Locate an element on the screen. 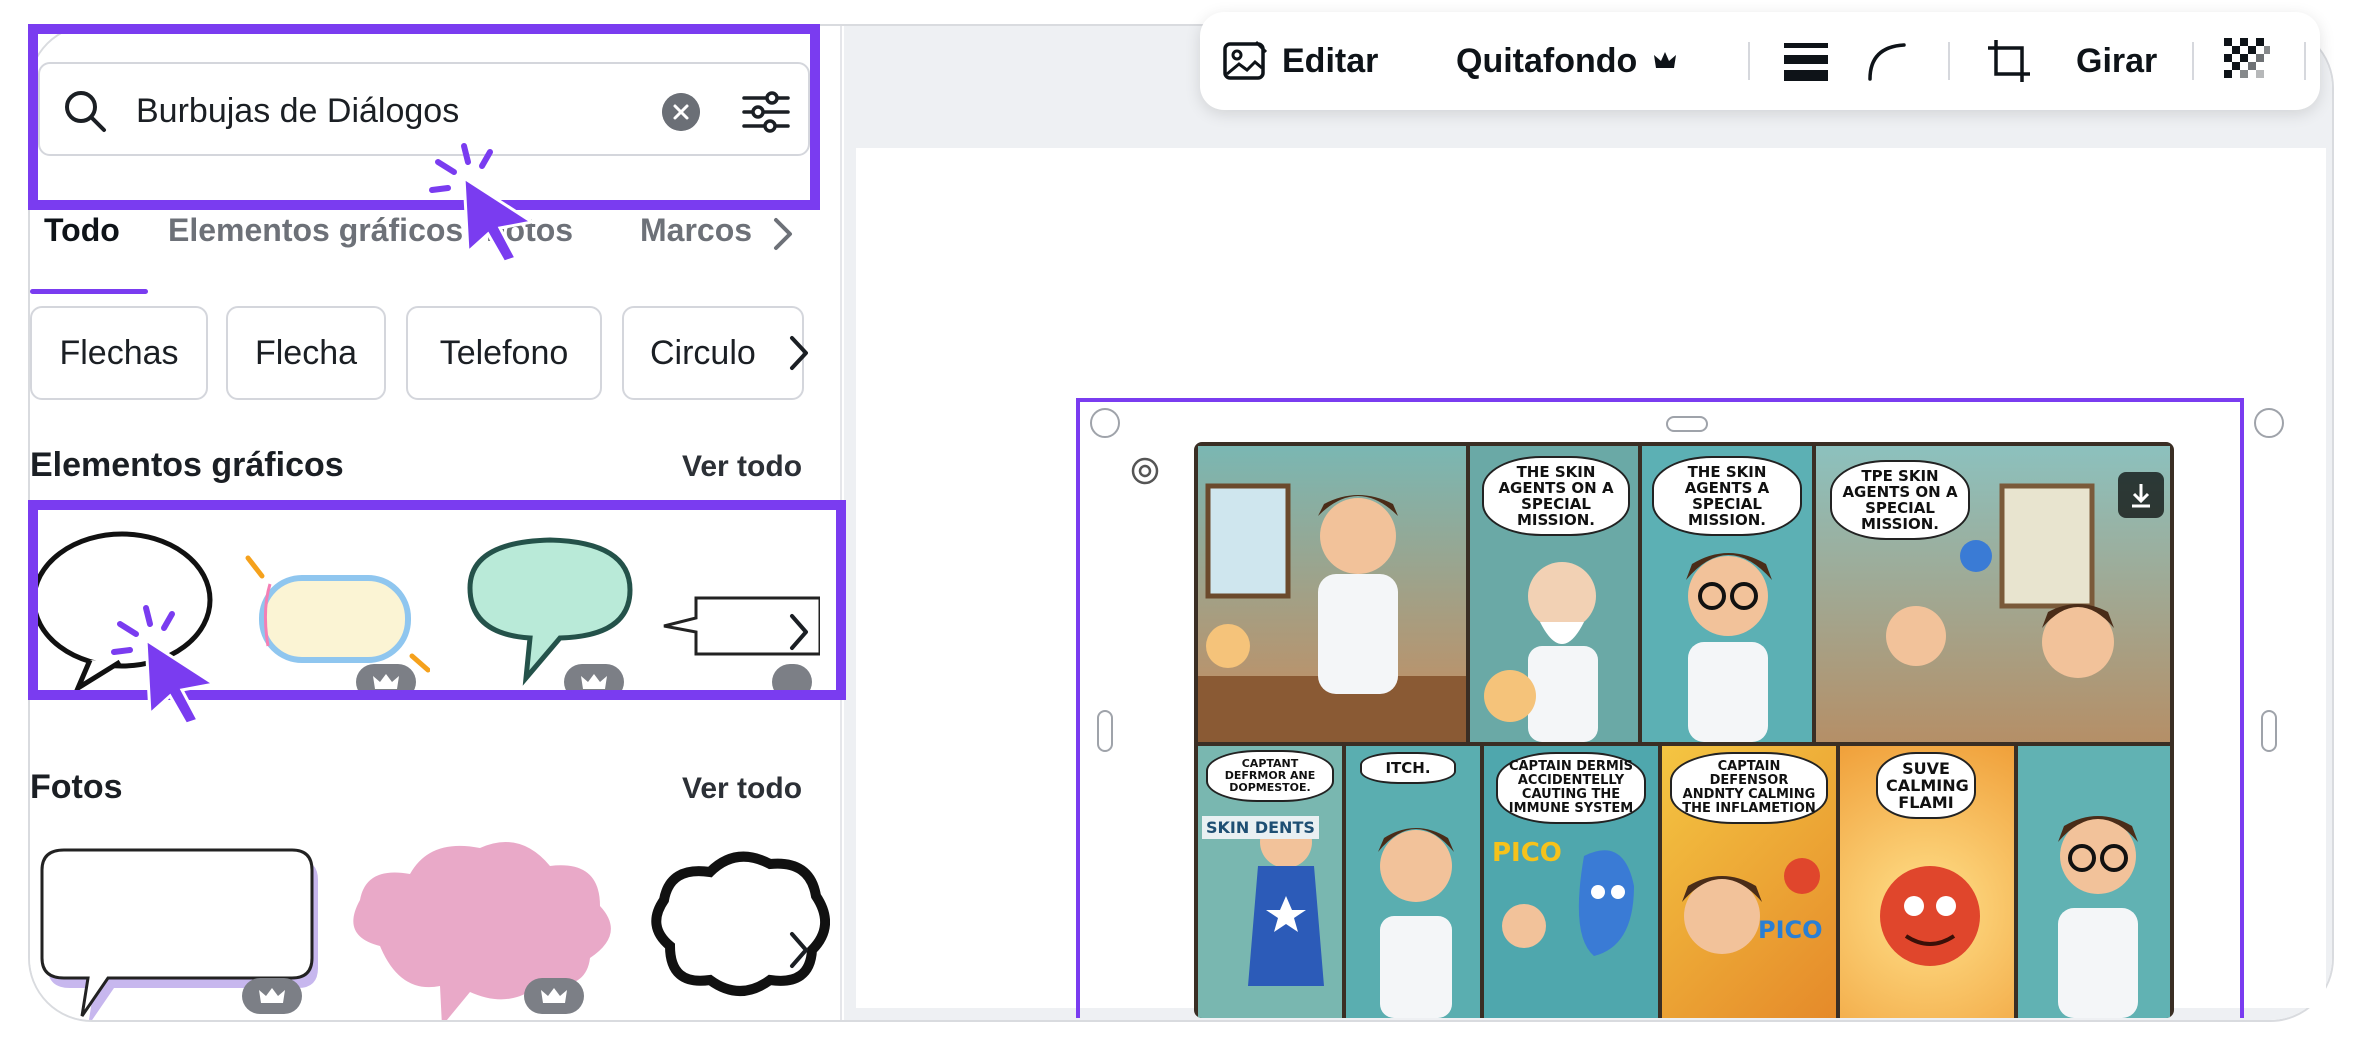 Image resolution: width=2354 pixels, height=1038 pixels. photo-thumb-pink-cloud is located at coordinates (480, 924).